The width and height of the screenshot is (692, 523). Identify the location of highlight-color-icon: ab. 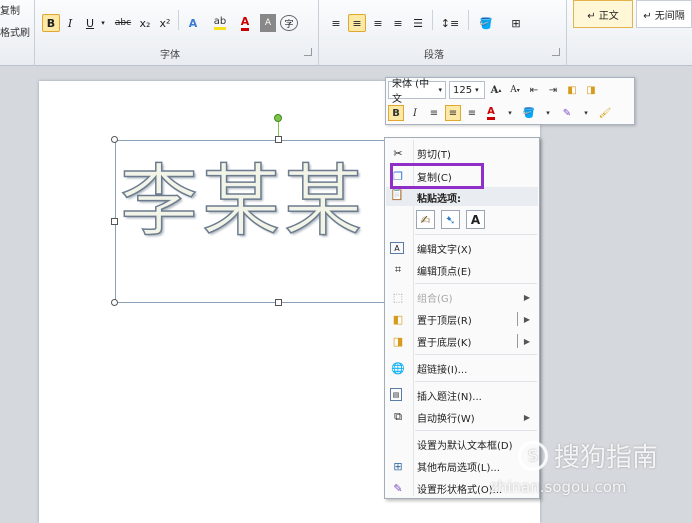
(220, 23).